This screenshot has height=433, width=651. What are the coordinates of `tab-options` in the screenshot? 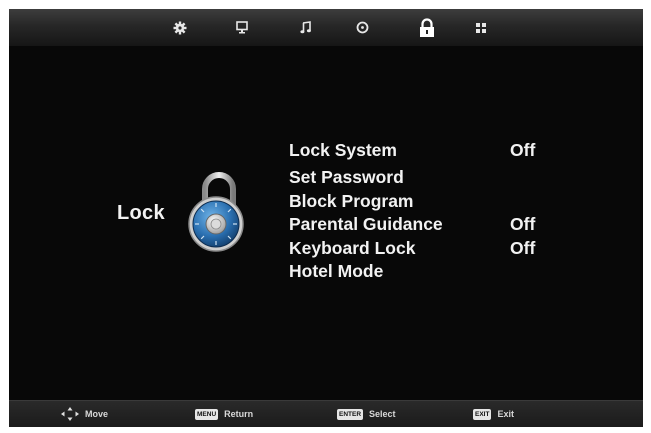 It's located at (481, 27).